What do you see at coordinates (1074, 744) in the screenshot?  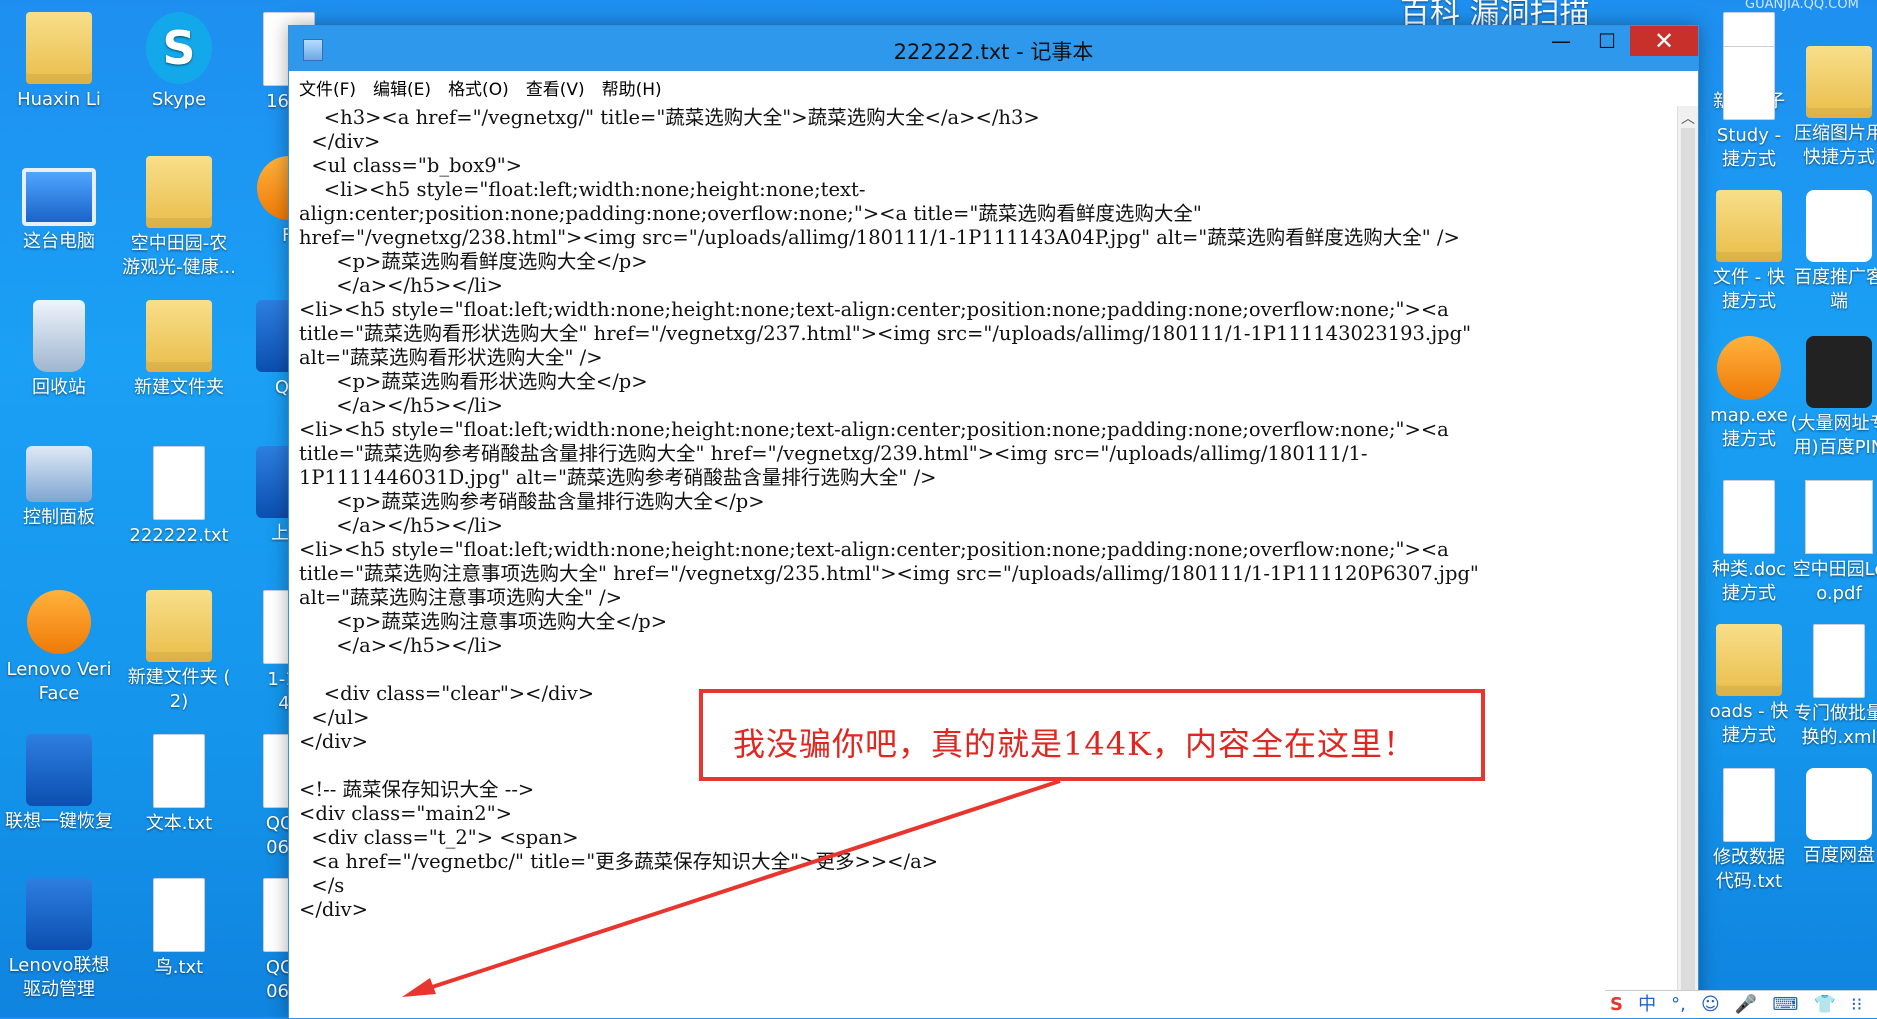 I see `annotation-text: 我没骗你吧，真的就是144K，内容全在这里！` at bounding box center [1074, 744].